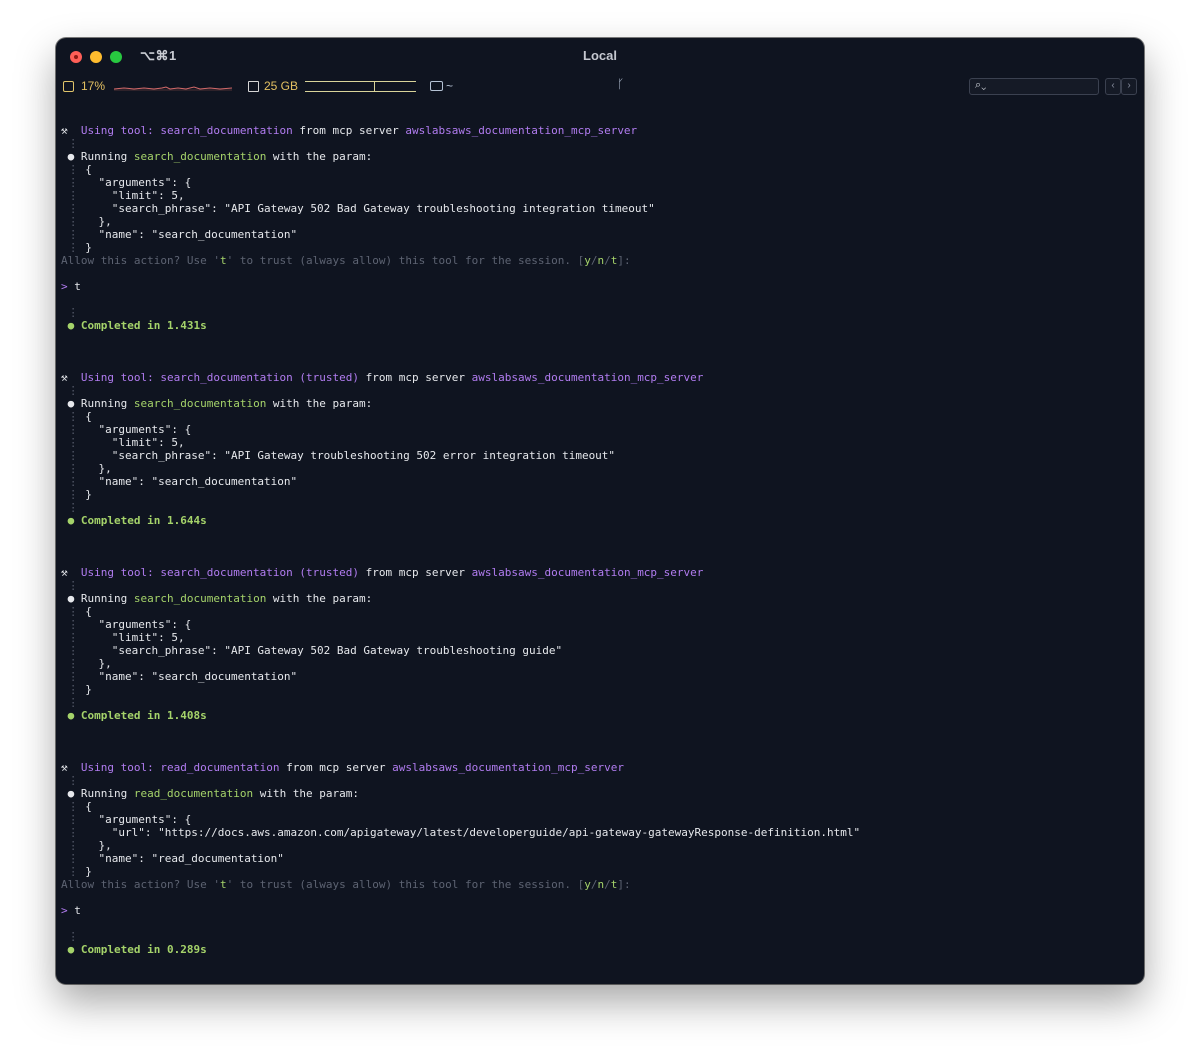 The image size is (1200, 1059). I want to click on prompt-sep: /, so click(607, 260).